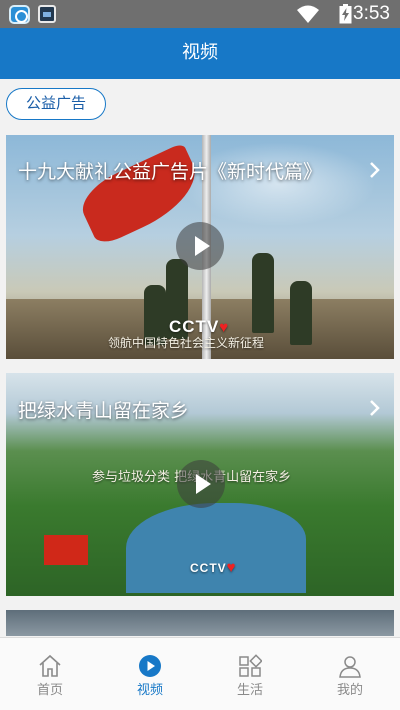 Image resolution: width=400 pixels, height=710 pixels. I want to click on video-title: 把绿水青山留在家乡, so click(104, 411).